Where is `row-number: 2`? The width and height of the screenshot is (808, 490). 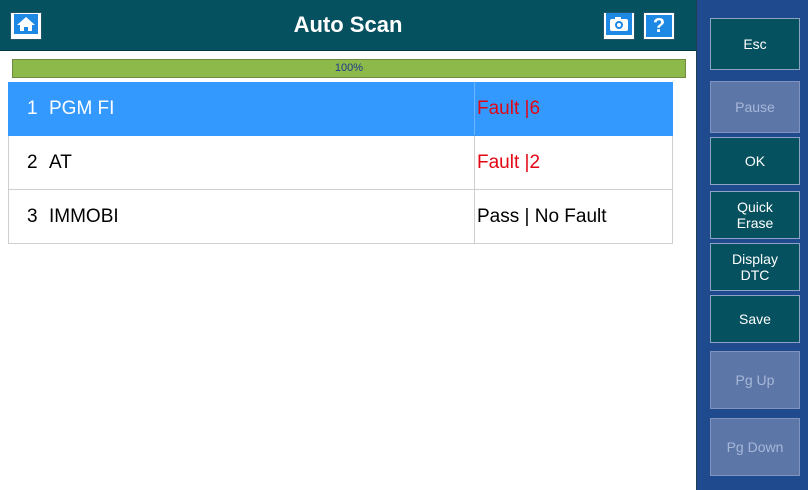
row-number: 2 is located at coordinates (32, 162).